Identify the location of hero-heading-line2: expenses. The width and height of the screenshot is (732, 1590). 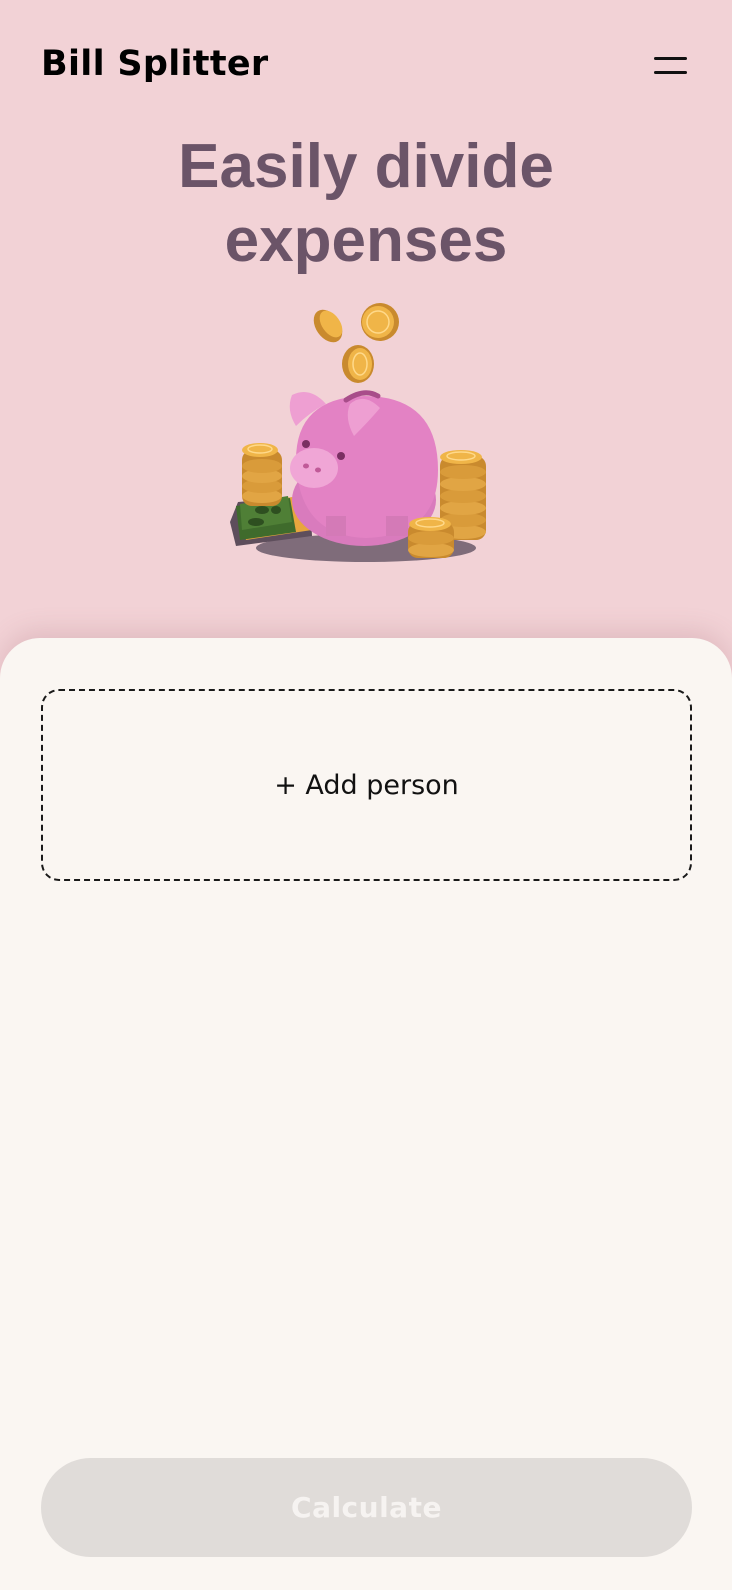
(366, 240).